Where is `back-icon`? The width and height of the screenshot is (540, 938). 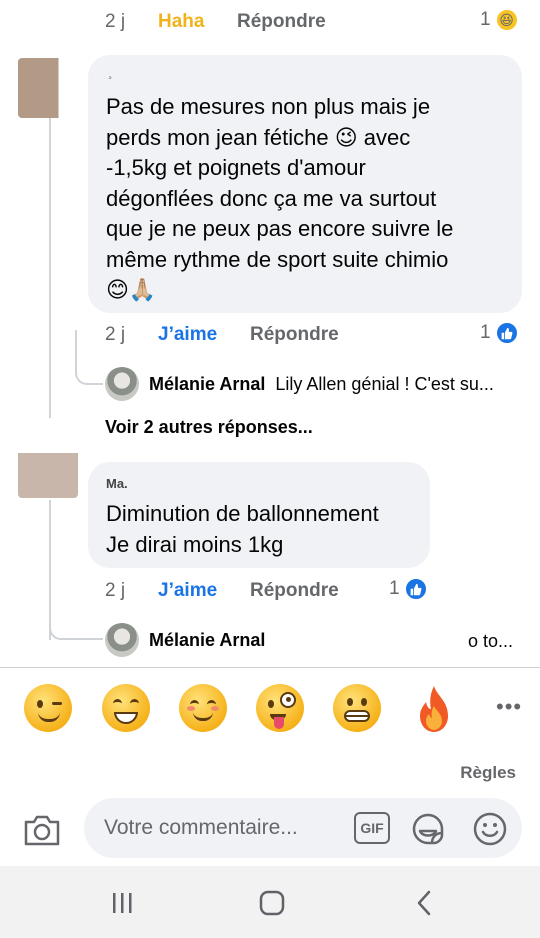 back-icon is located at coordinates (424, 903).